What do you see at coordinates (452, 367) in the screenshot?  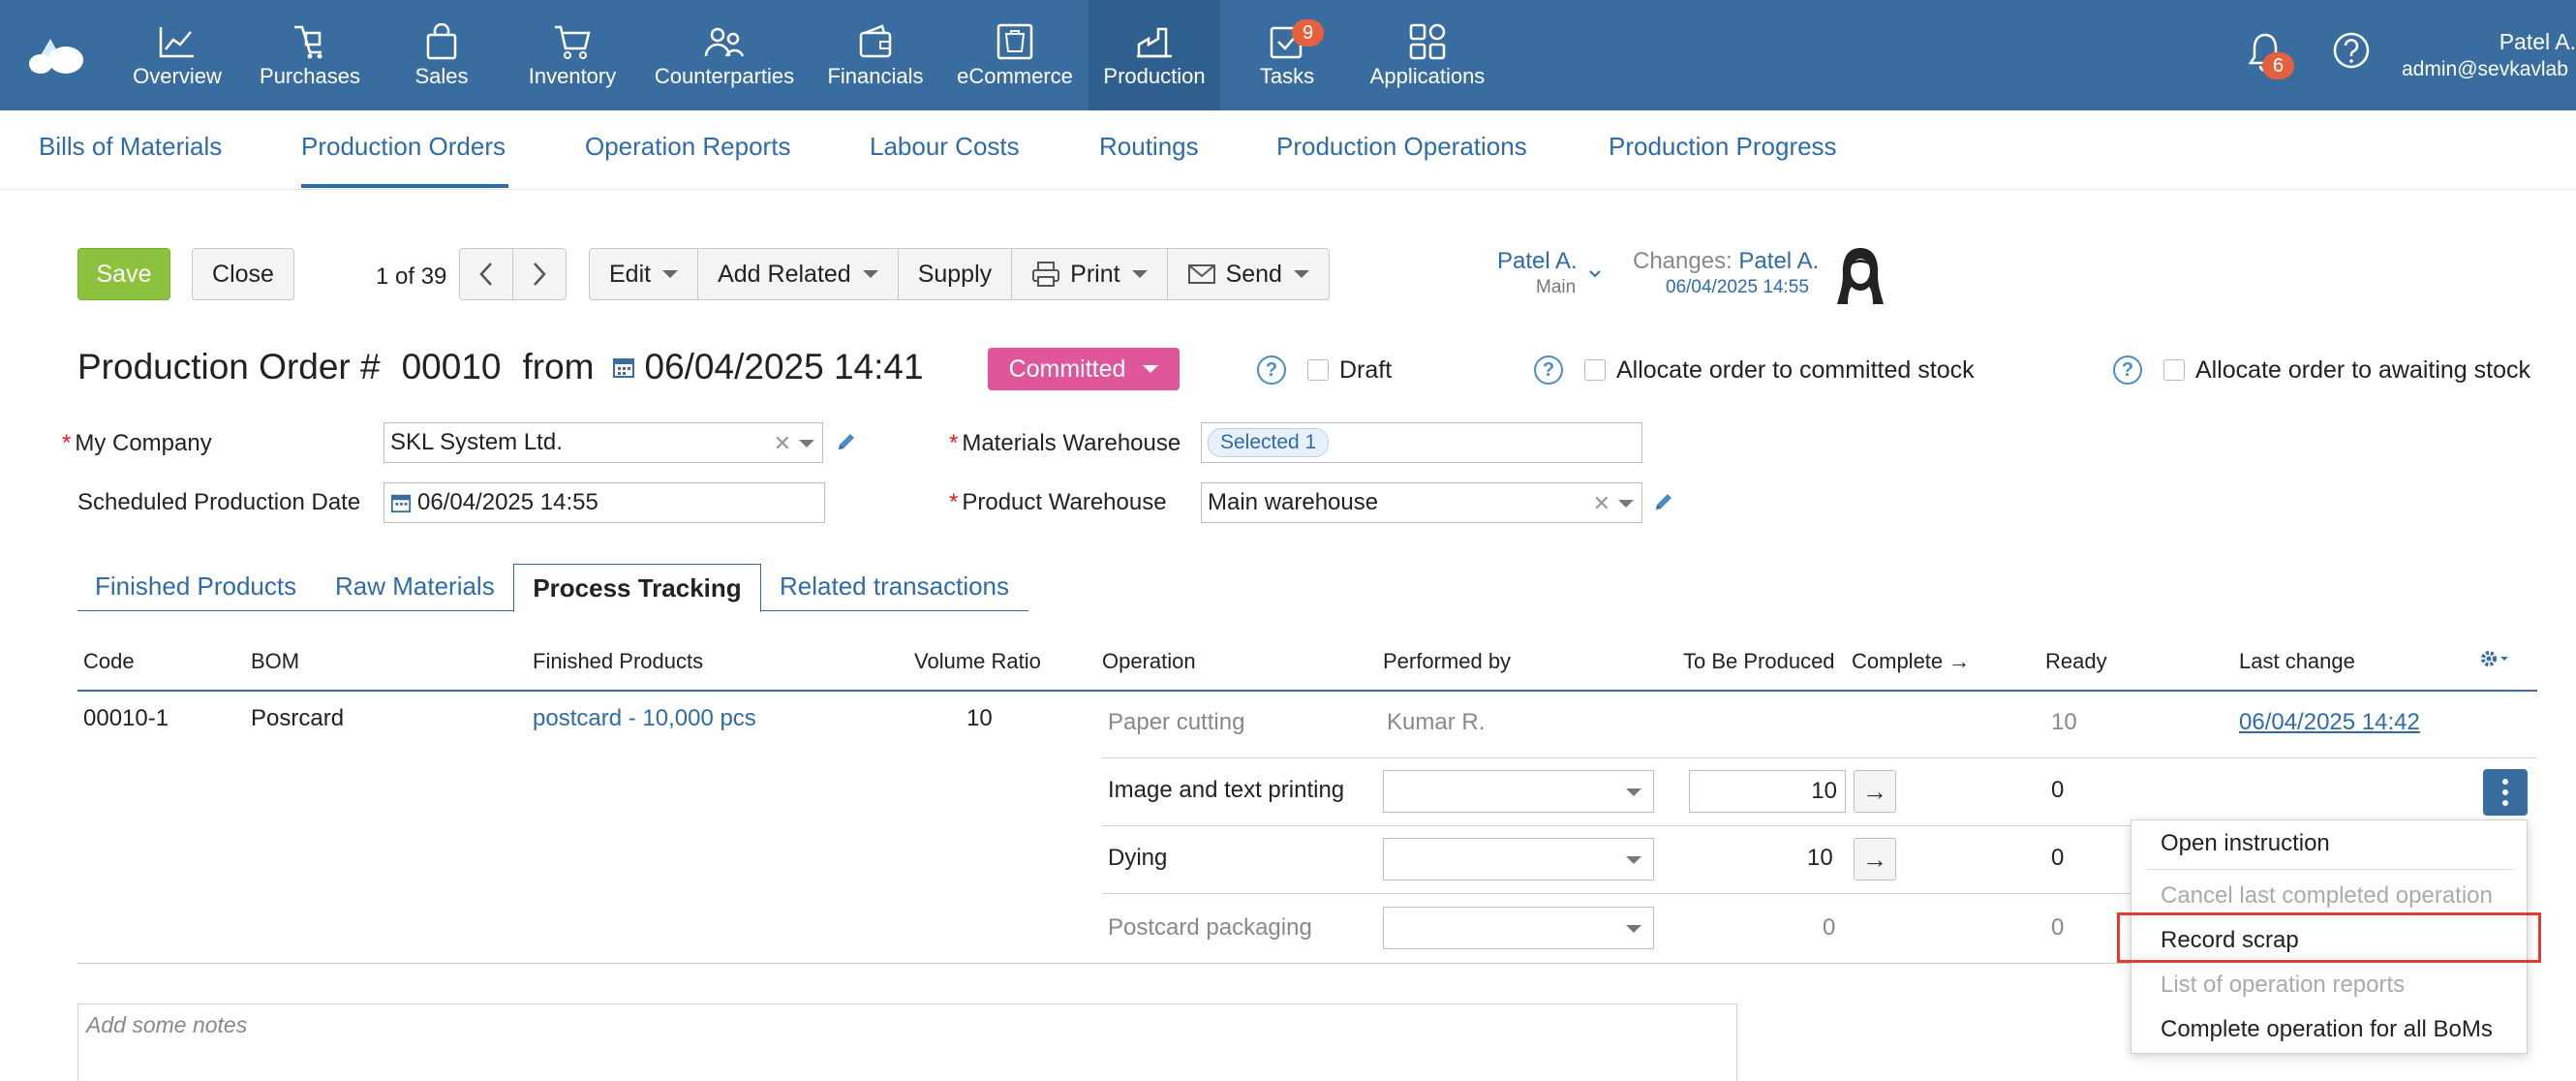 I see `order-number: 00010` at bounding box center [452, 367].